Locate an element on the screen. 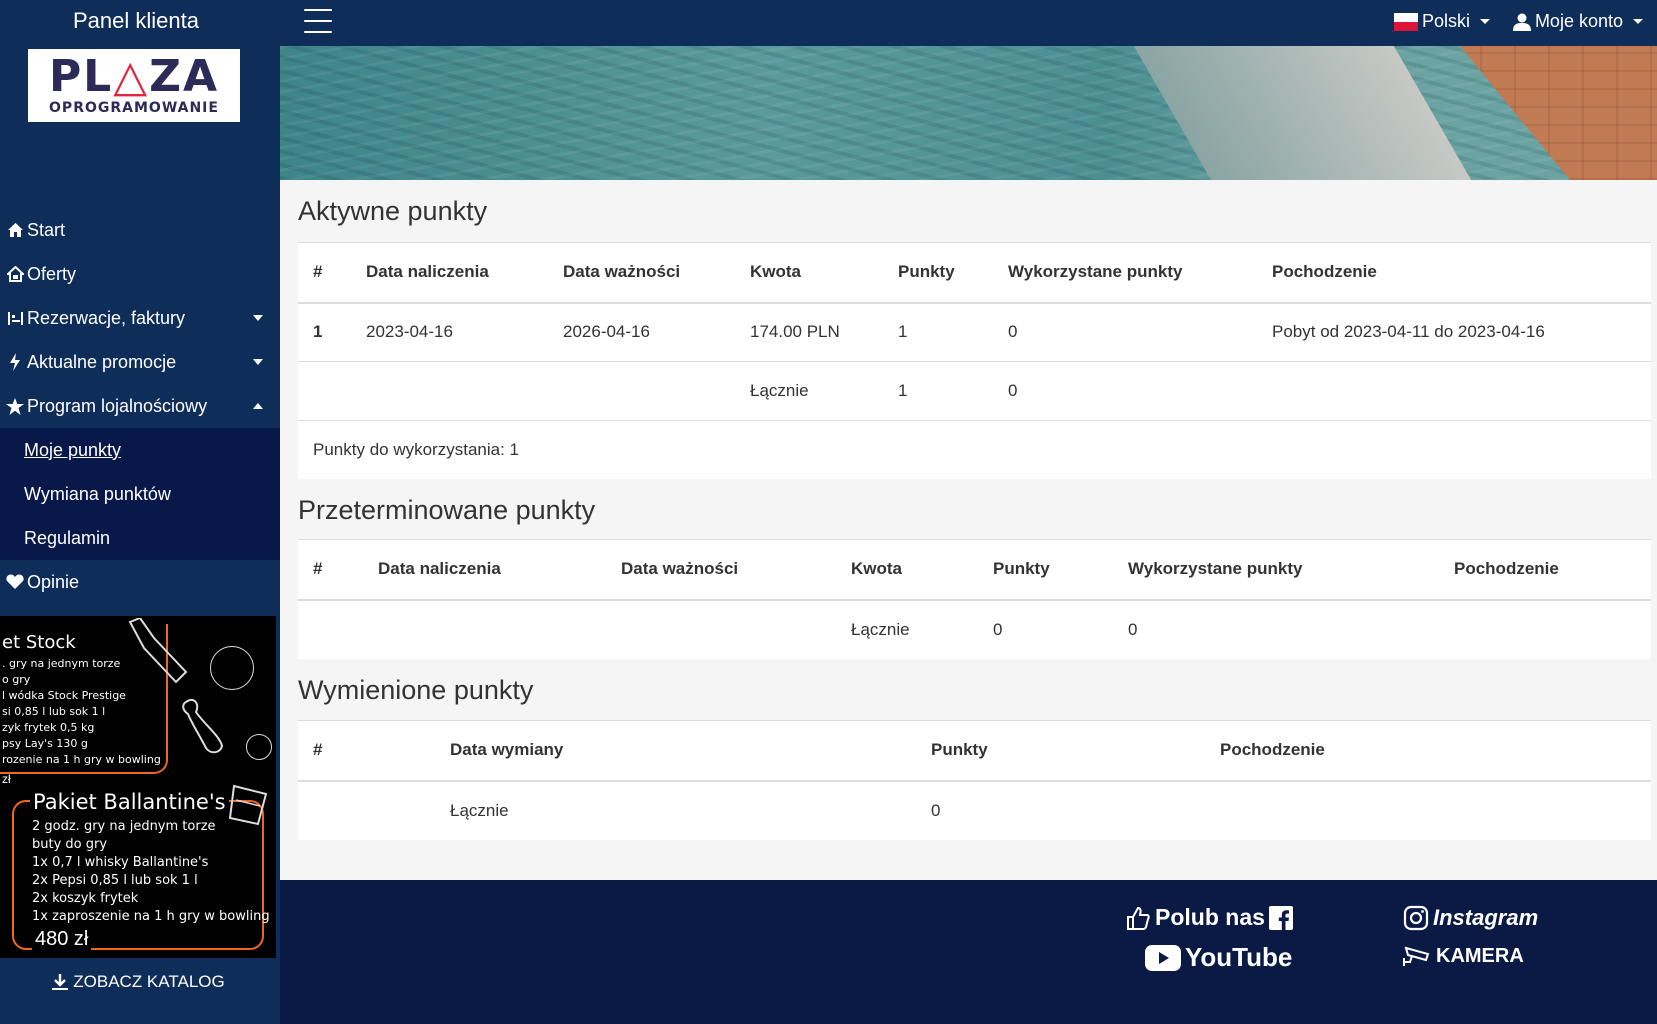 This screenshot has height=1024, width=1657. sidebar-item-label: Wymiana punktów is located at coordinates (97, 493).